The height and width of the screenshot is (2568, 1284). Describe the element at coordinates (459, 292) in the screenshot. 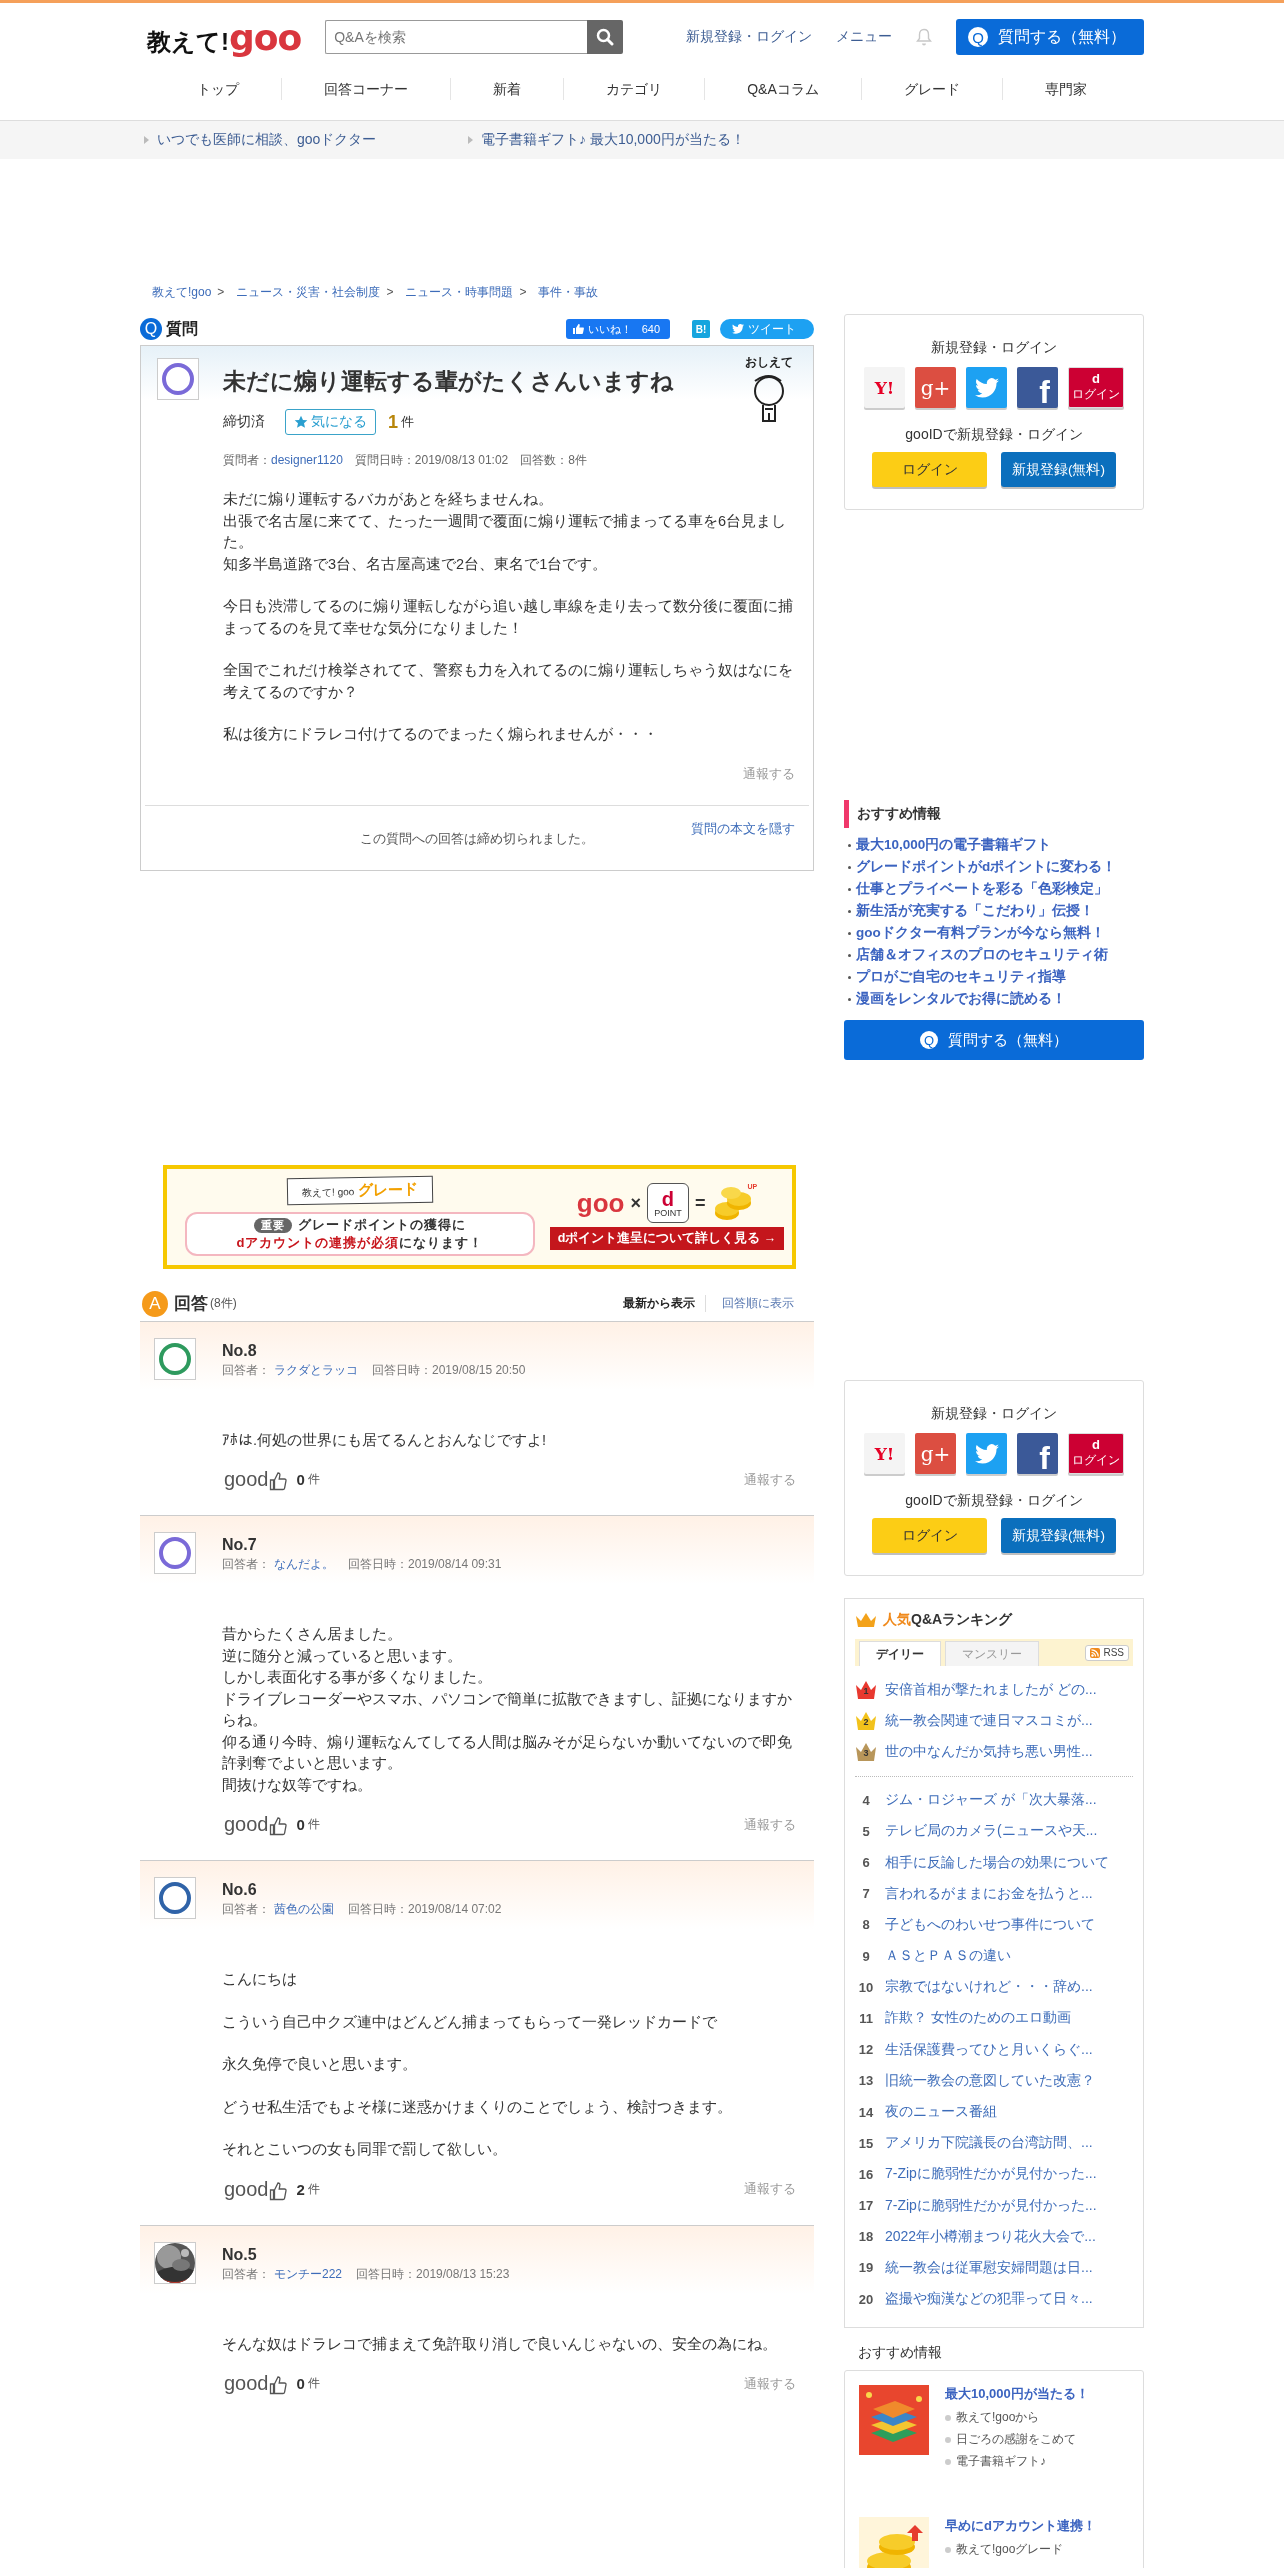

I see `breadcrumb-link: ニュース・時事問題` at that location.